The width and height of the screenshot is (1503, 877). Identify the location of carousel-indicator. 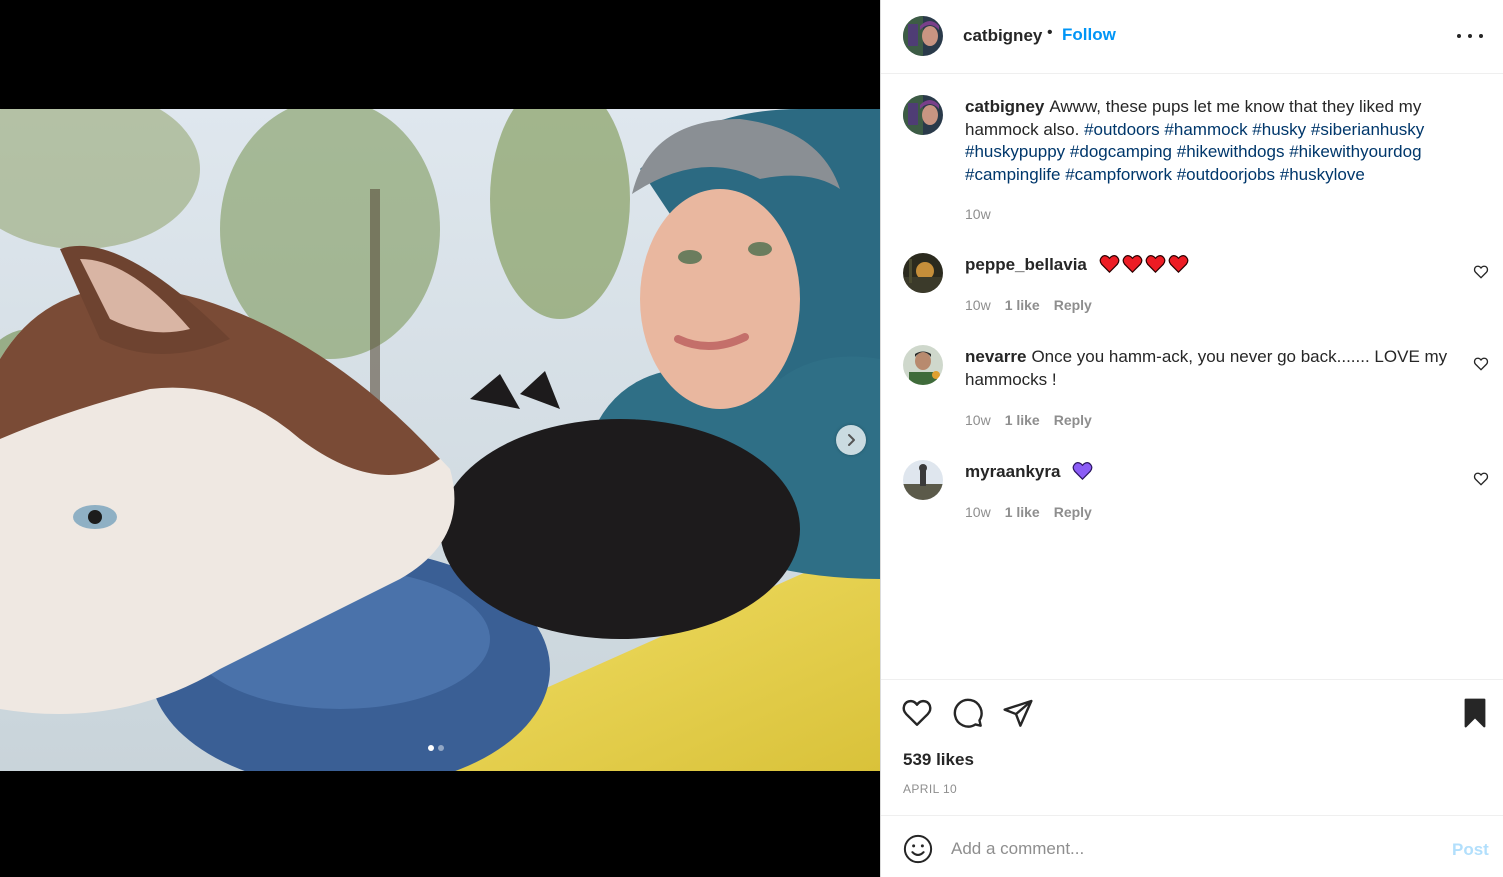
(436, 748).